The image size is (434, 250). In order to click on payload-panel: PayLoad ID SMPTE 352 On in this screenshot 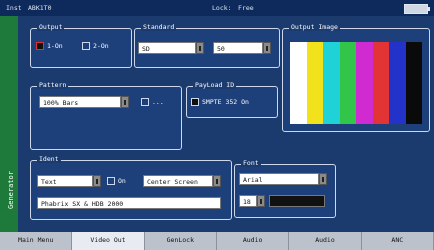, I will do `click(232, 99)`.